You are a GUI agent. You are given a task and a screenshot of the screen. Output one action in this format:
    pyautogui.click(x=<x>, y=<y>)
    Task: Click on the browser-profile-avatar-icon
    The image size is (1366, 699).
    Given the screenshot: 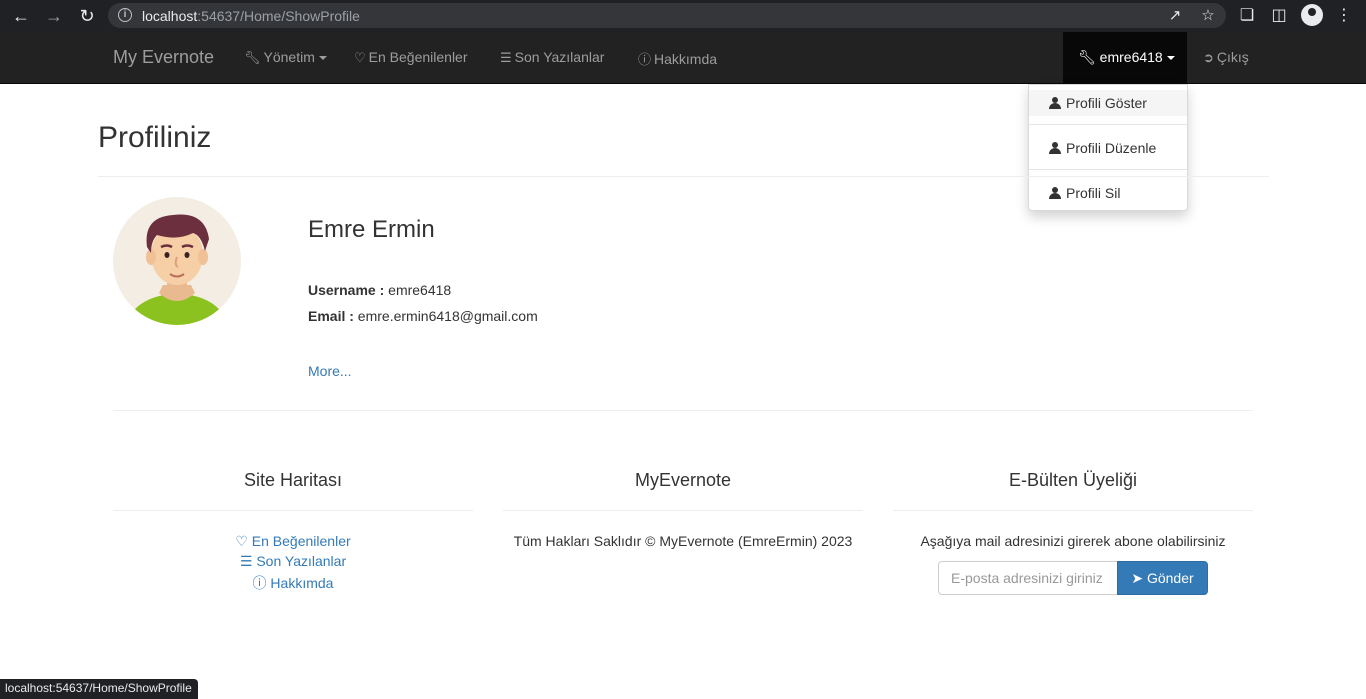 What is the action you would take?
    pyautogui.click(x=1312, y=15)
    